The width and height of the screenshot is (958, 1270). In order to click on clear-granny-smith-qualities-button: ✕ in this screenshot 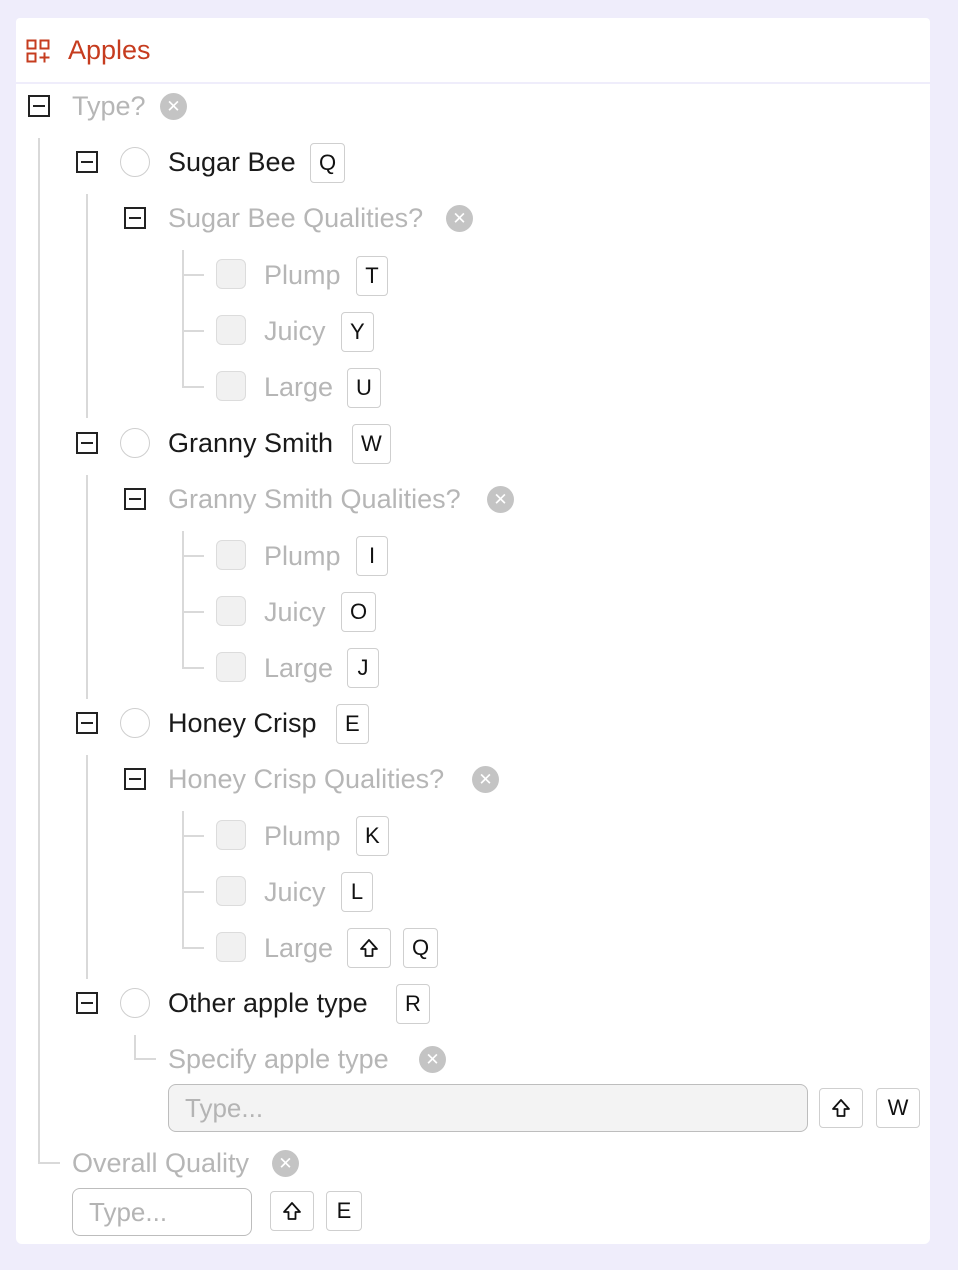, I will do `click(500, 499)`.